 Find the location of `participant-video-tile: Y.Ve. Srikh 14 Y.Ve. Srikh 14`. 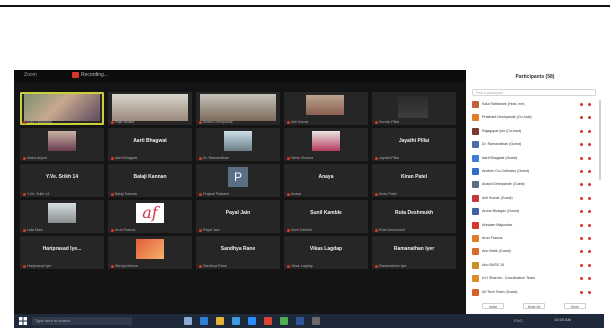

participant-video-tile: Y.Ve. Srikh 14 Y.Ve. Srikh 14 is located at coordinates (62, 180).